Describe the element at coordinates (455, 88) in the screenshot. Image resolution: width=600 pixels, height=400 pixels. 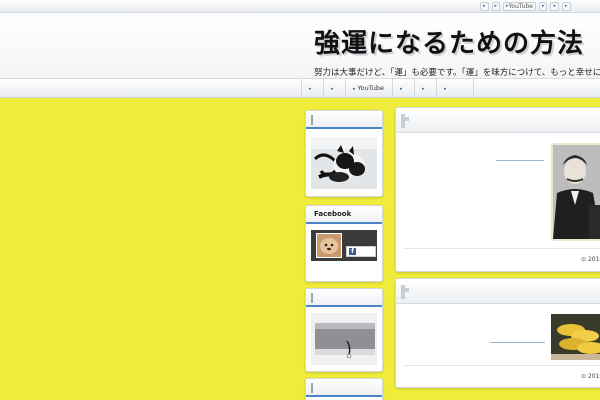
I see `nav-item-6: ▸` at that location.